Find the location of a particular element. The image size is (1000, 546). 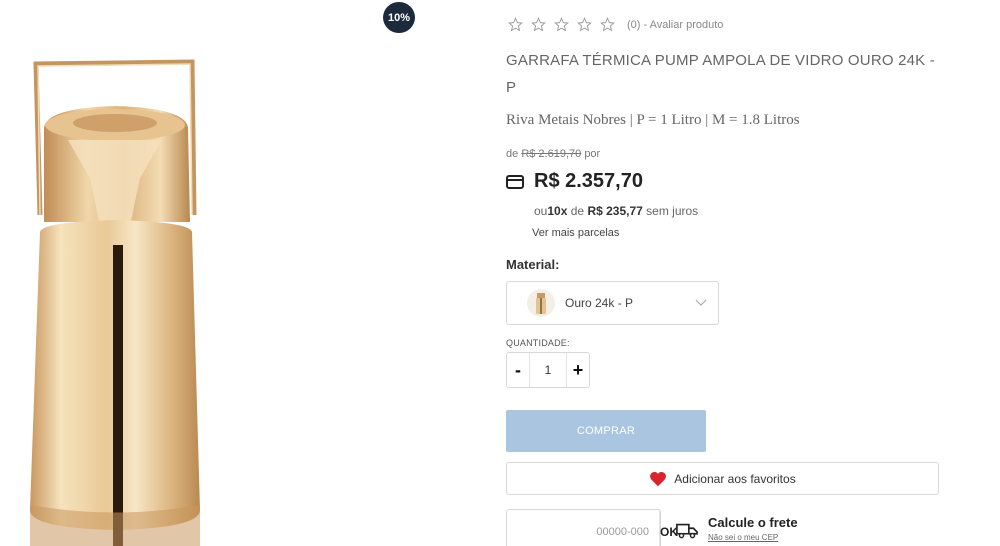

buy-button: COMPRAR is located at coordinates (606, 431).